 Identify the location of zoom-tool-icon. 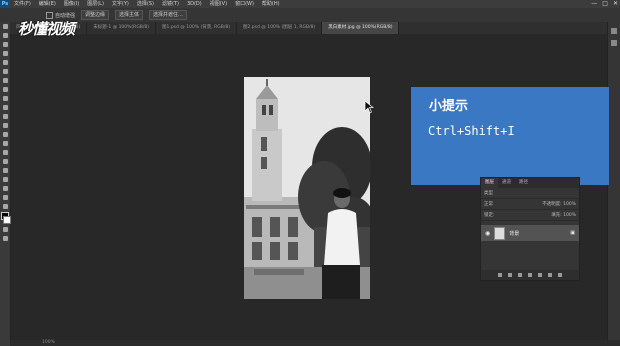
(5, 197).